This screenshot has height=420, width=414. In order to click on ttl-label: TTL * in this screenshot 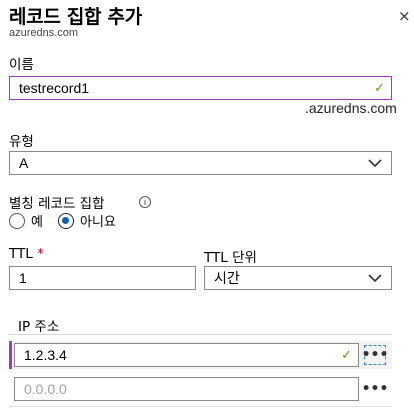, I will do `click(26, 254)`.